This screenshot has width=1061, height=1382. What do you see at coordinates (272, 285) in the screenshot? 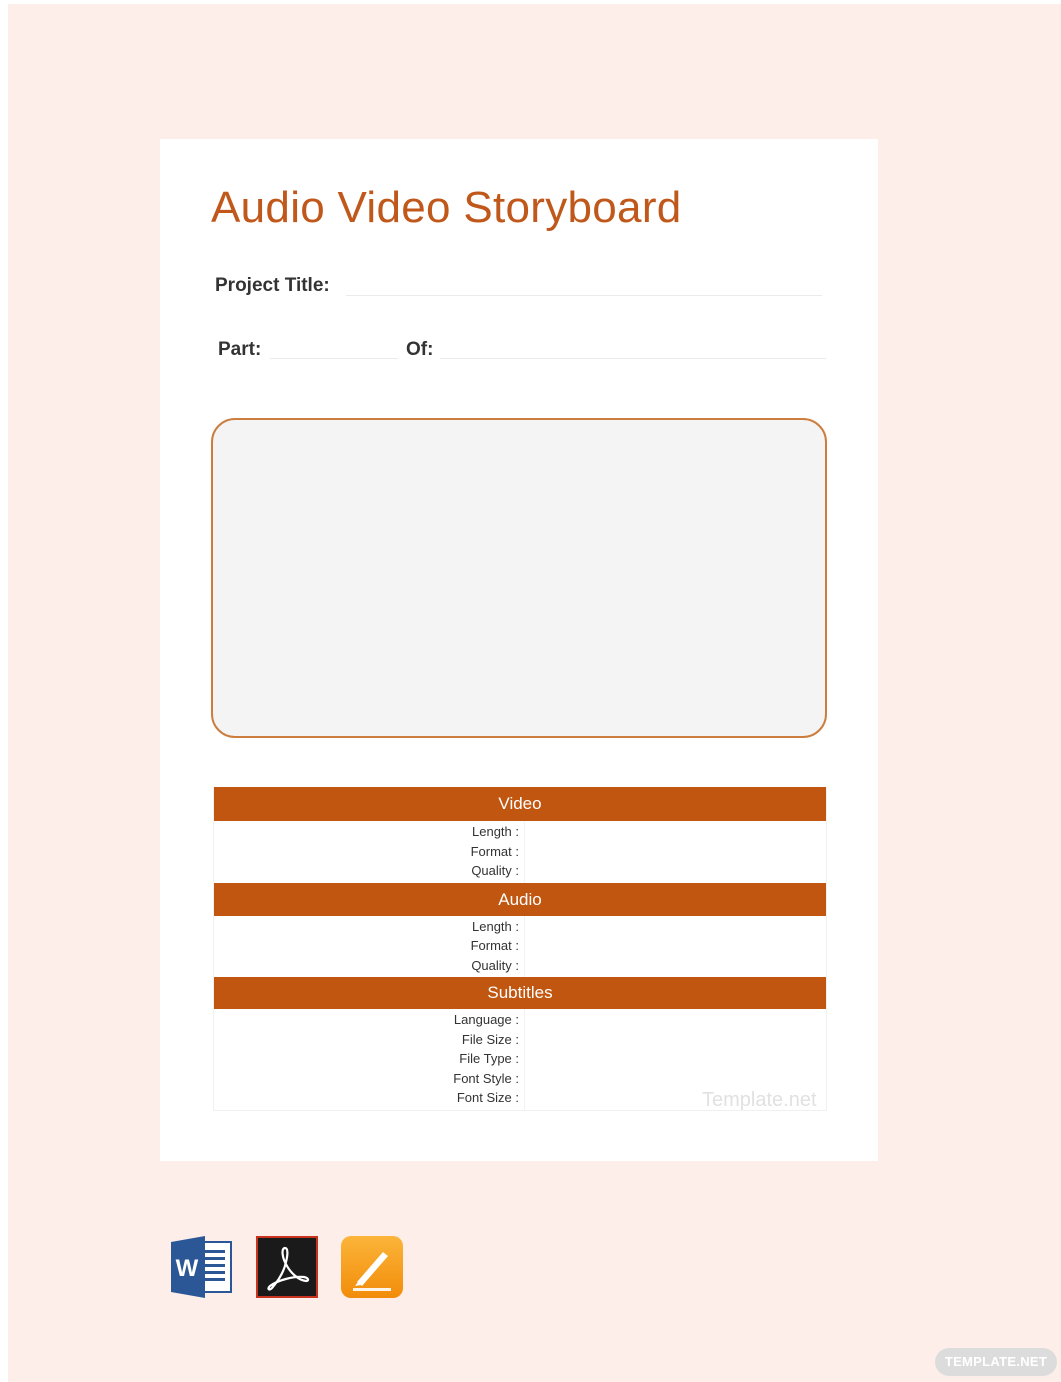
I see `project-title-label: Project Title:` at bounding box center [272, 285].